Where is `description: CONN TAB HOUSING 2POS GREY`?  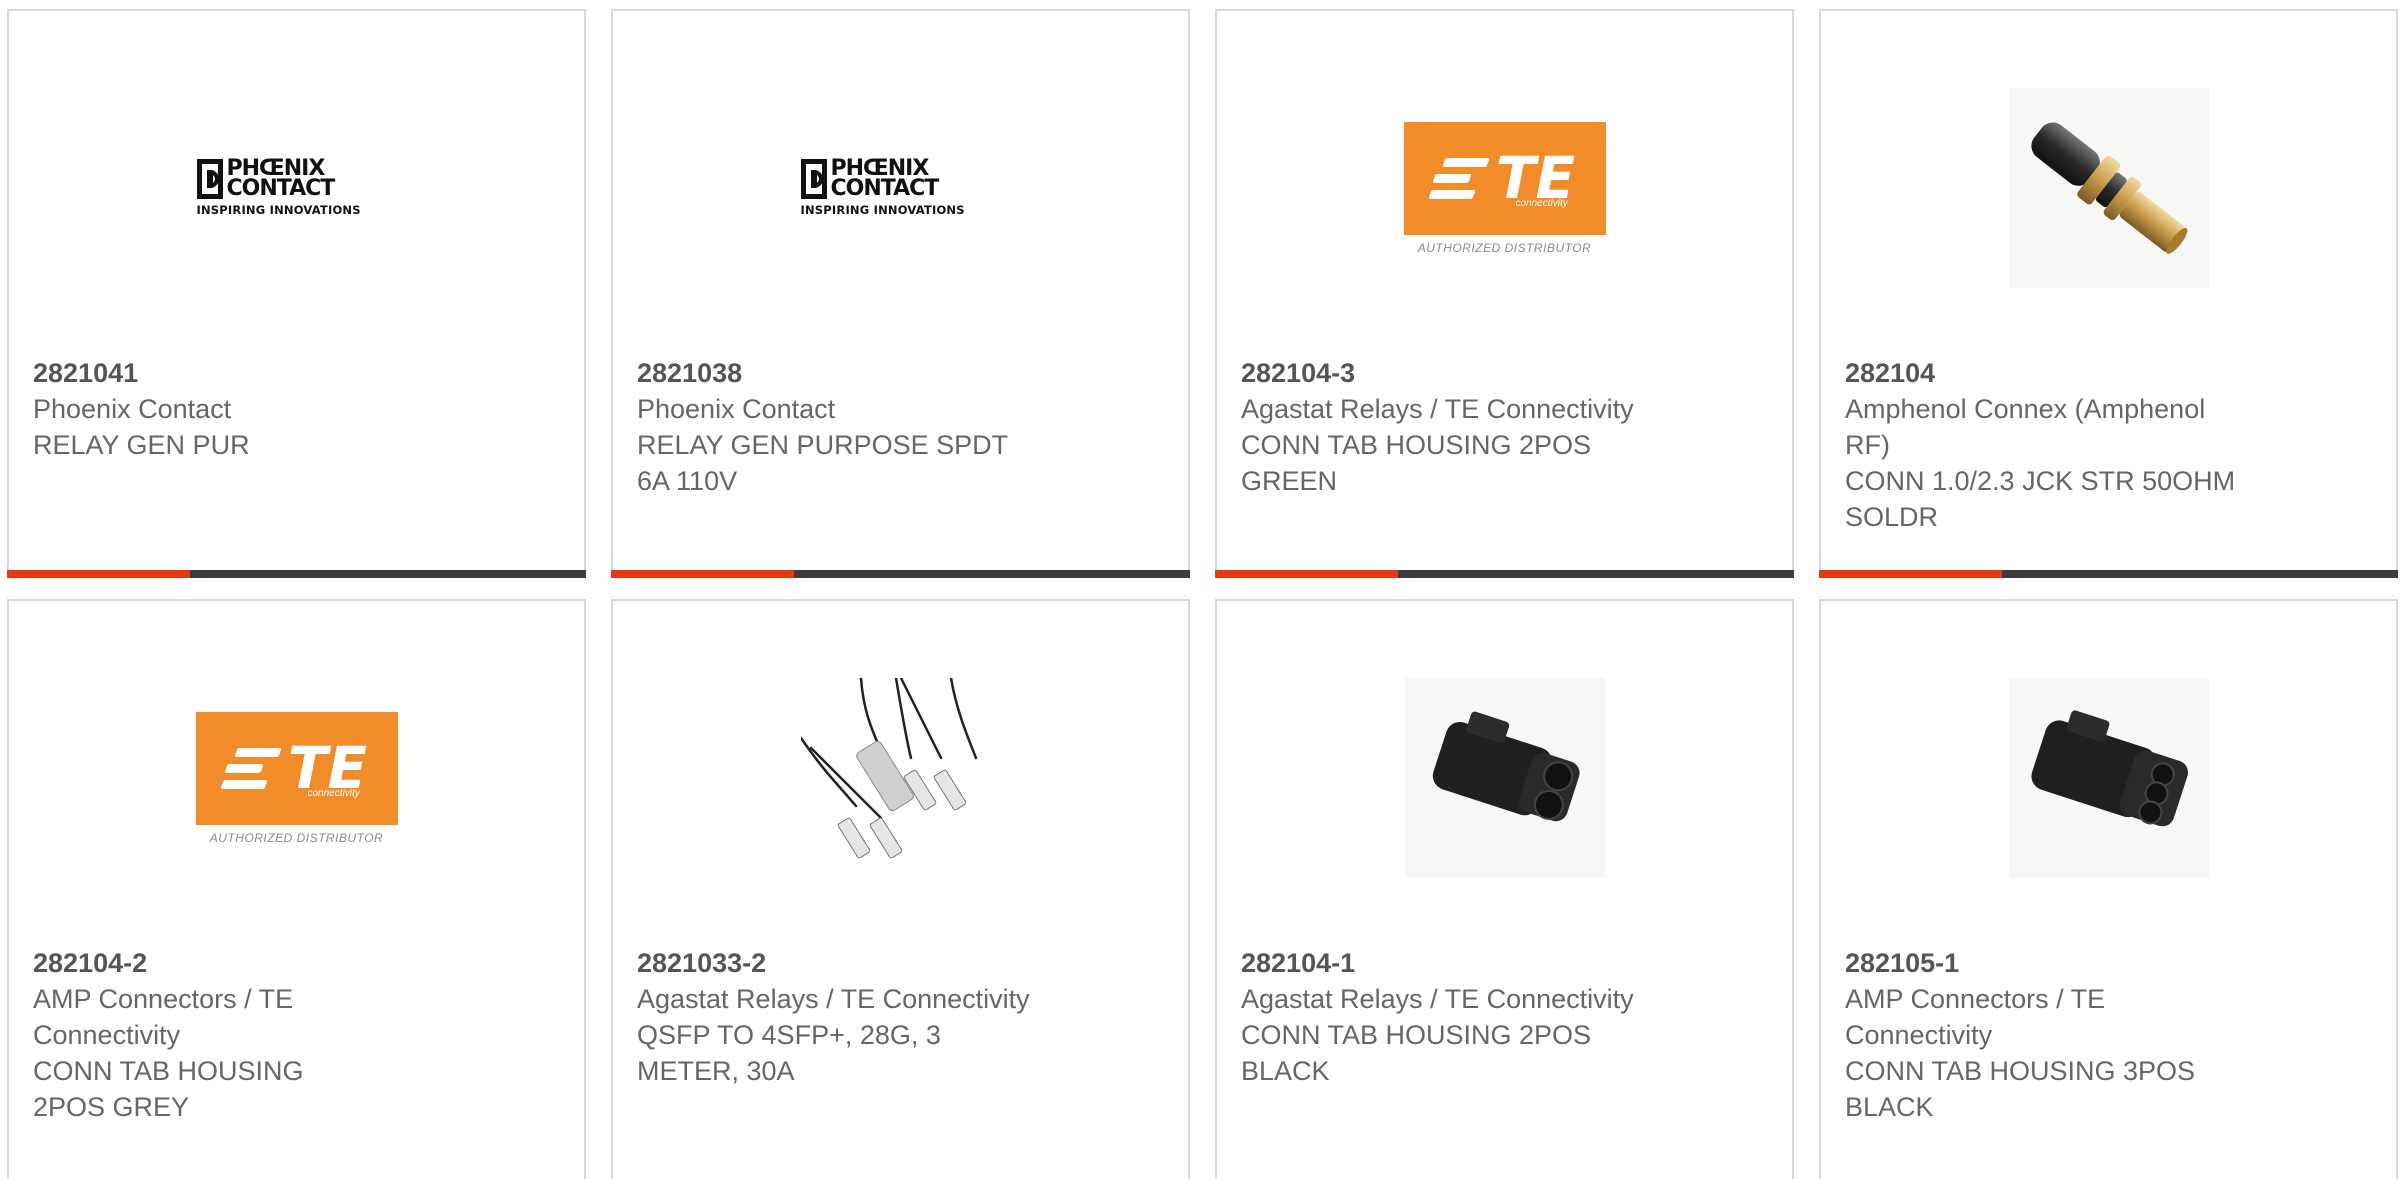
description: CONN TAB HOUSING 2POS GREY is located at coordinates (168, 1089).